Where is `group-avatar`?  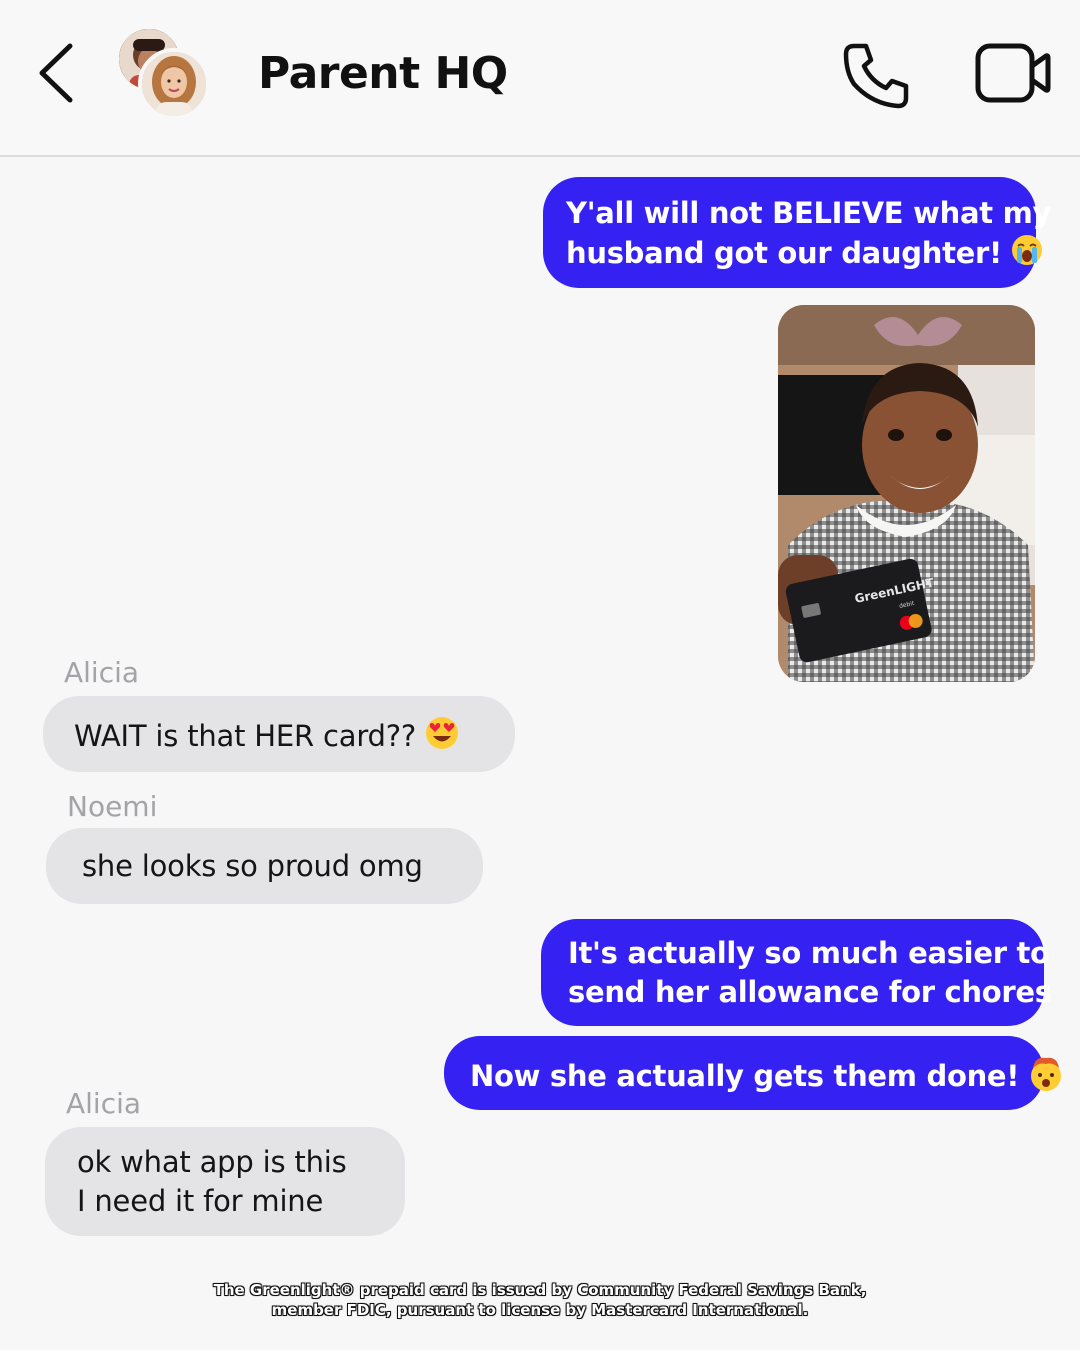
group-avatar is located at coordinates (166, 74).